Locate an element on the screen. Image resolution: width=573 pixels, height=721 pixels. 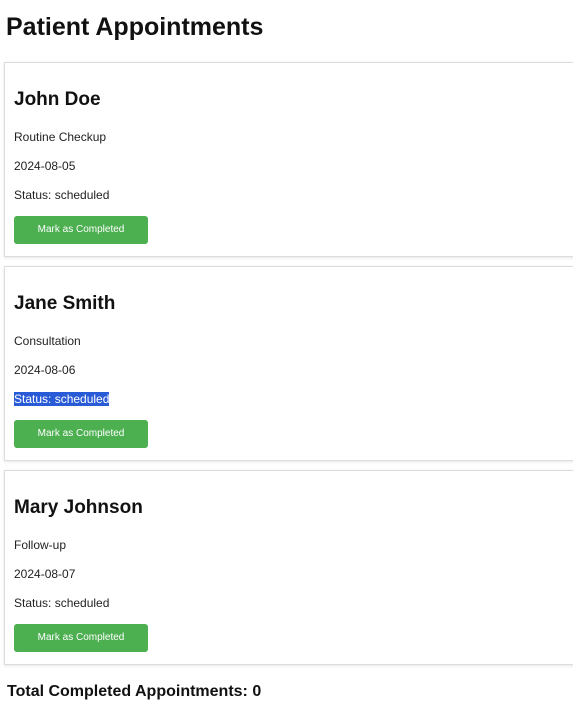
patient-name: Jane Smith is located at coordinates (65, 303).